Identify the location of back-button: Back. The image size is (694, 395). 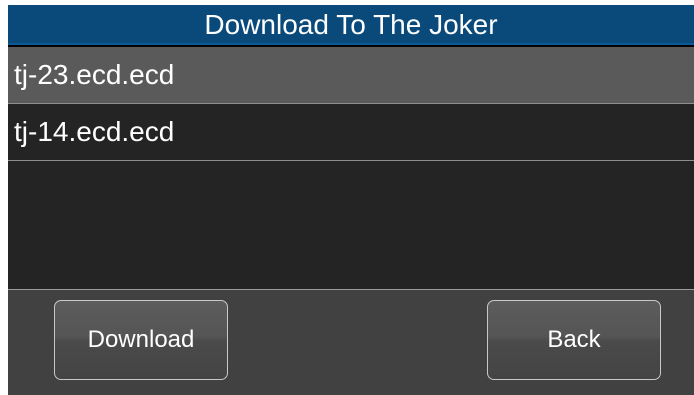
(574, 340).